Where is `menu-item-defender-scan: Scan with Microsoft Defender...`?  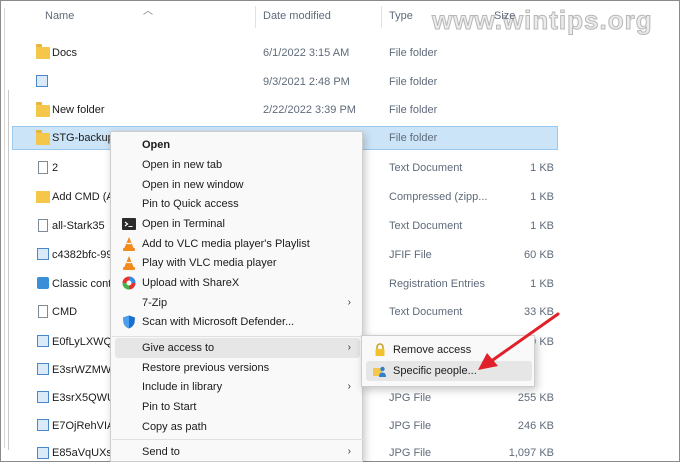 menu-item-defender-scan: Scan with Microsoft Defender... is located at coordinates (237, 322).